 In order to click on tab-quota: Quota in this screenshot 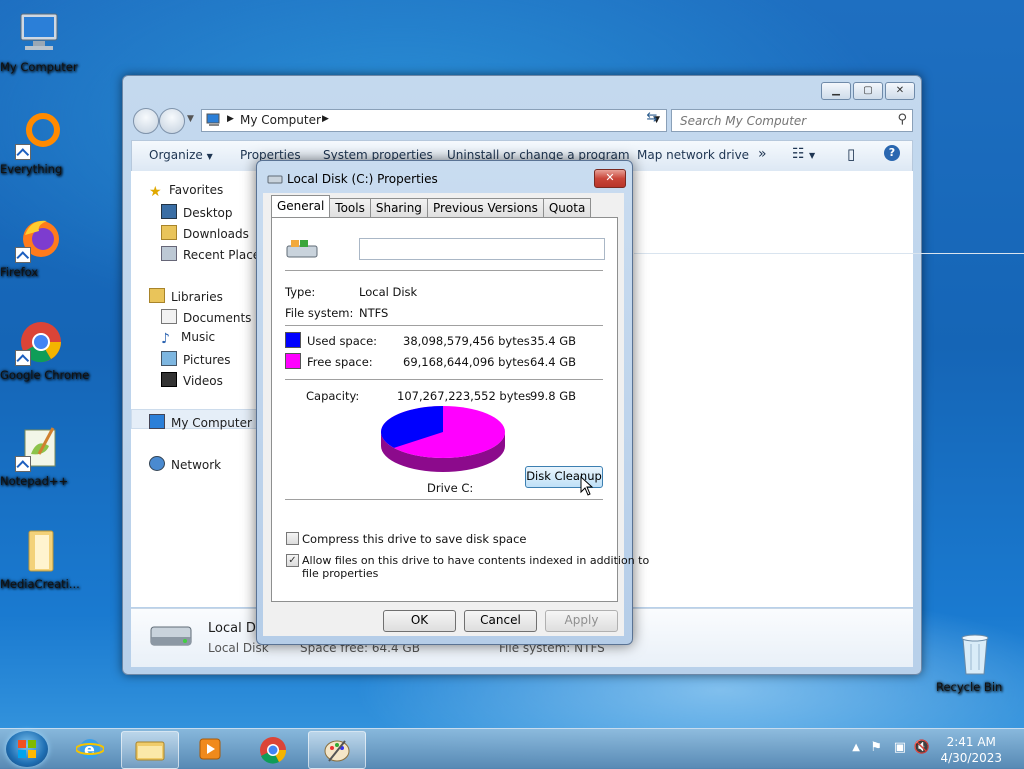, I will do `click(567, 207)`.